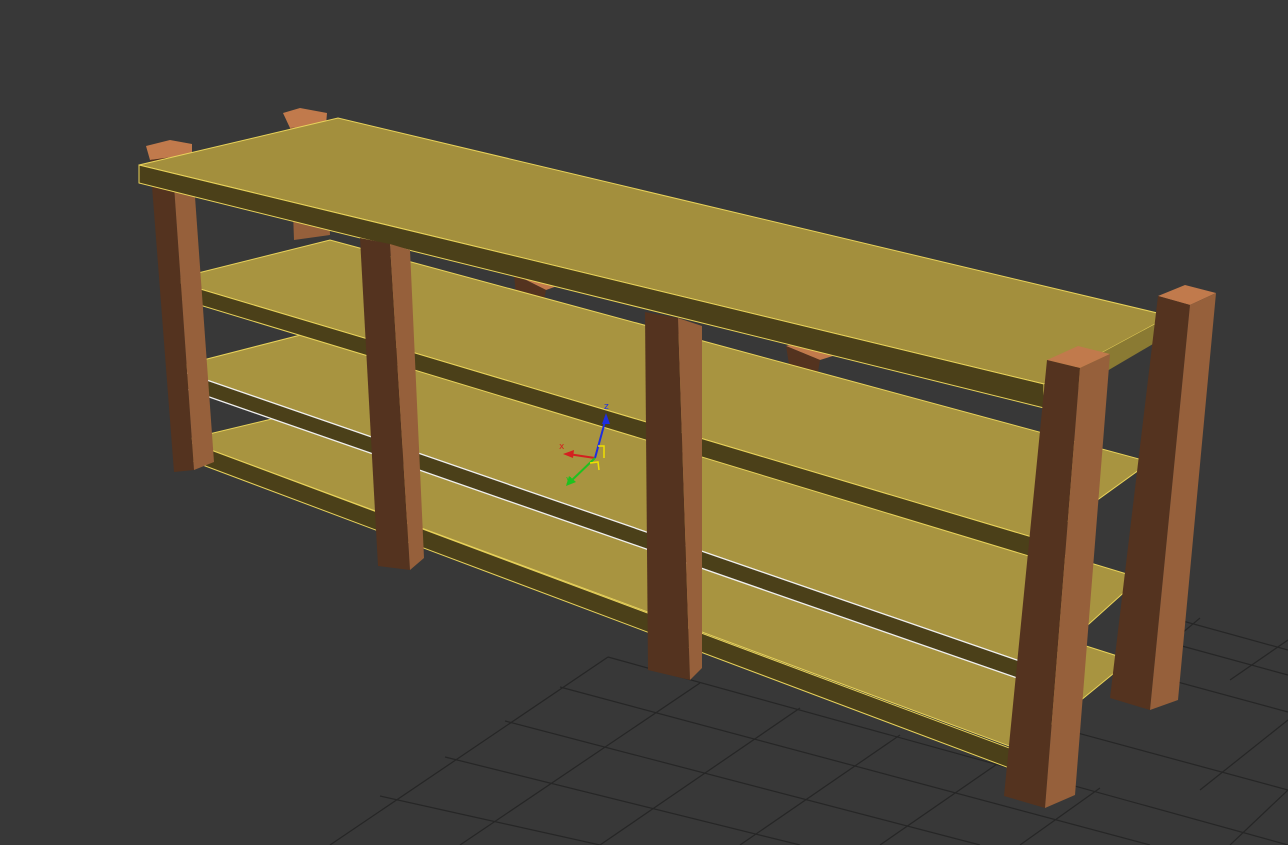  Describe the element at coordinates (569, 480) in the screenshot. I see `gizmo-y-label: y` at that location.